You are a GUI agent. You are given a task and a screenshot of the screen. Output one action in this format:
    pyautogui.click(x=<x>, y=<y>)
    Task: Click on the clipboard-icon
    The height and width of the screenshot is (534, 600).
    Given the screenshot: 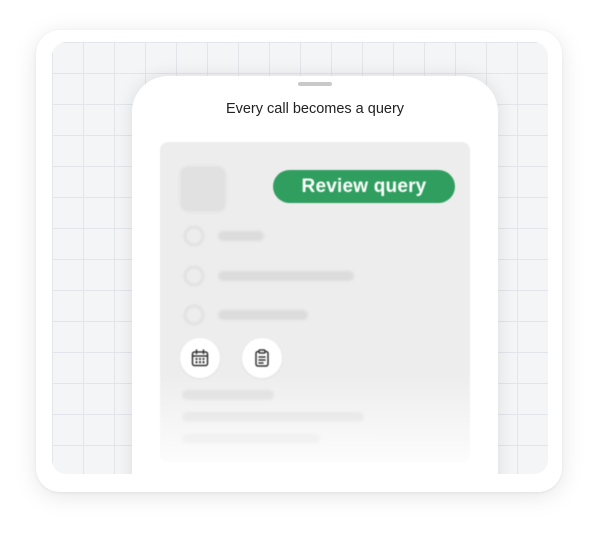 What is the action you would take?
    pyautogui.click(x=262, y=358)
    